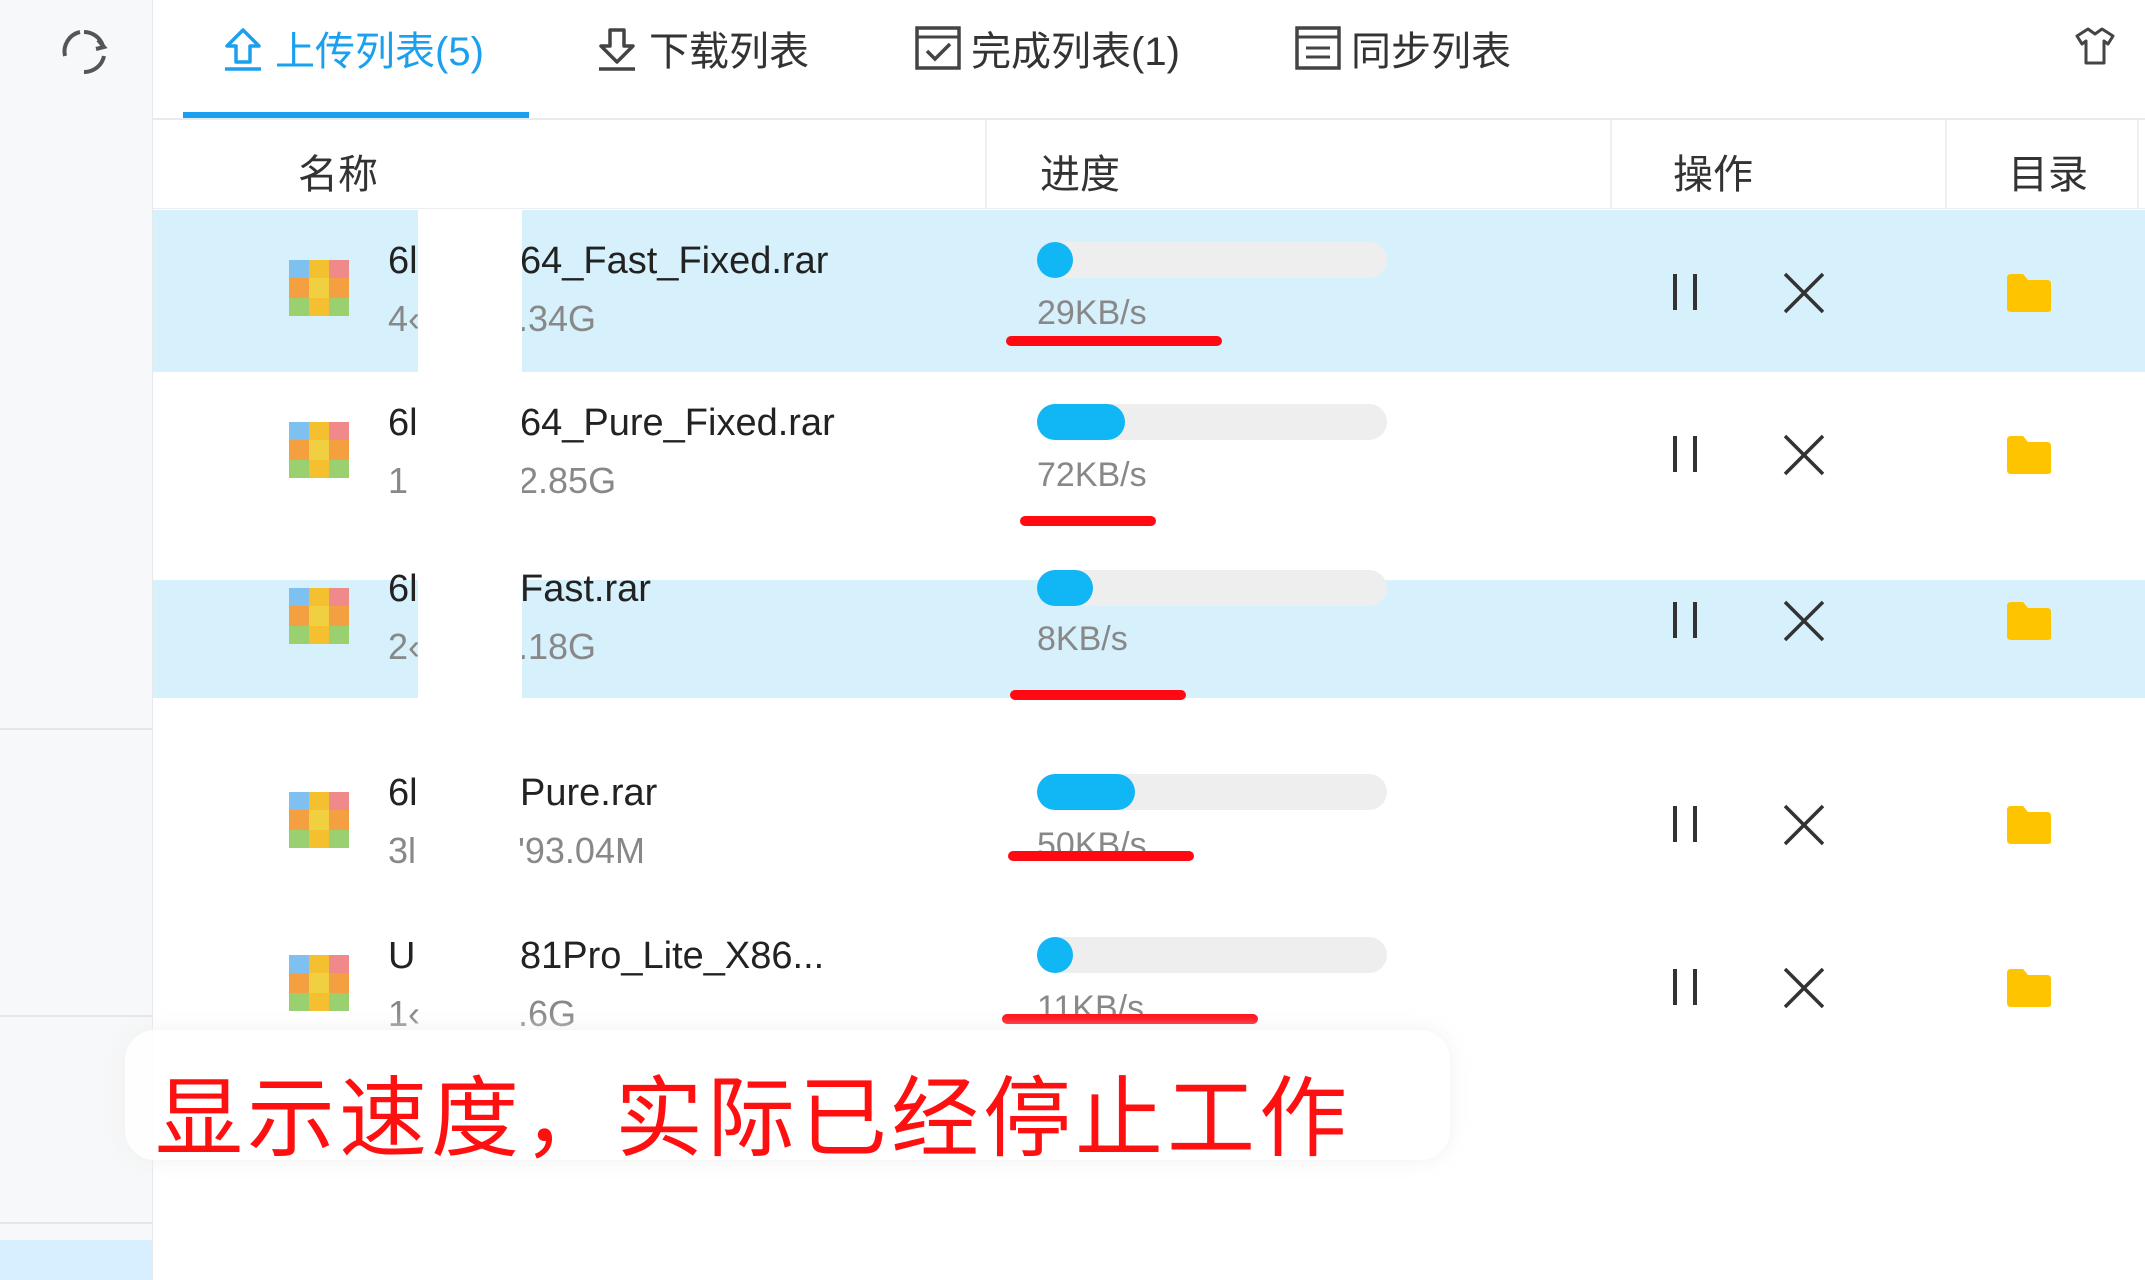 The width and height of the screenshot is (2145, 1280). What do you see at coordinates (589, 793) in the screenshot?
I see `file-name: Pure.rar` at bounding box center [589, 793].